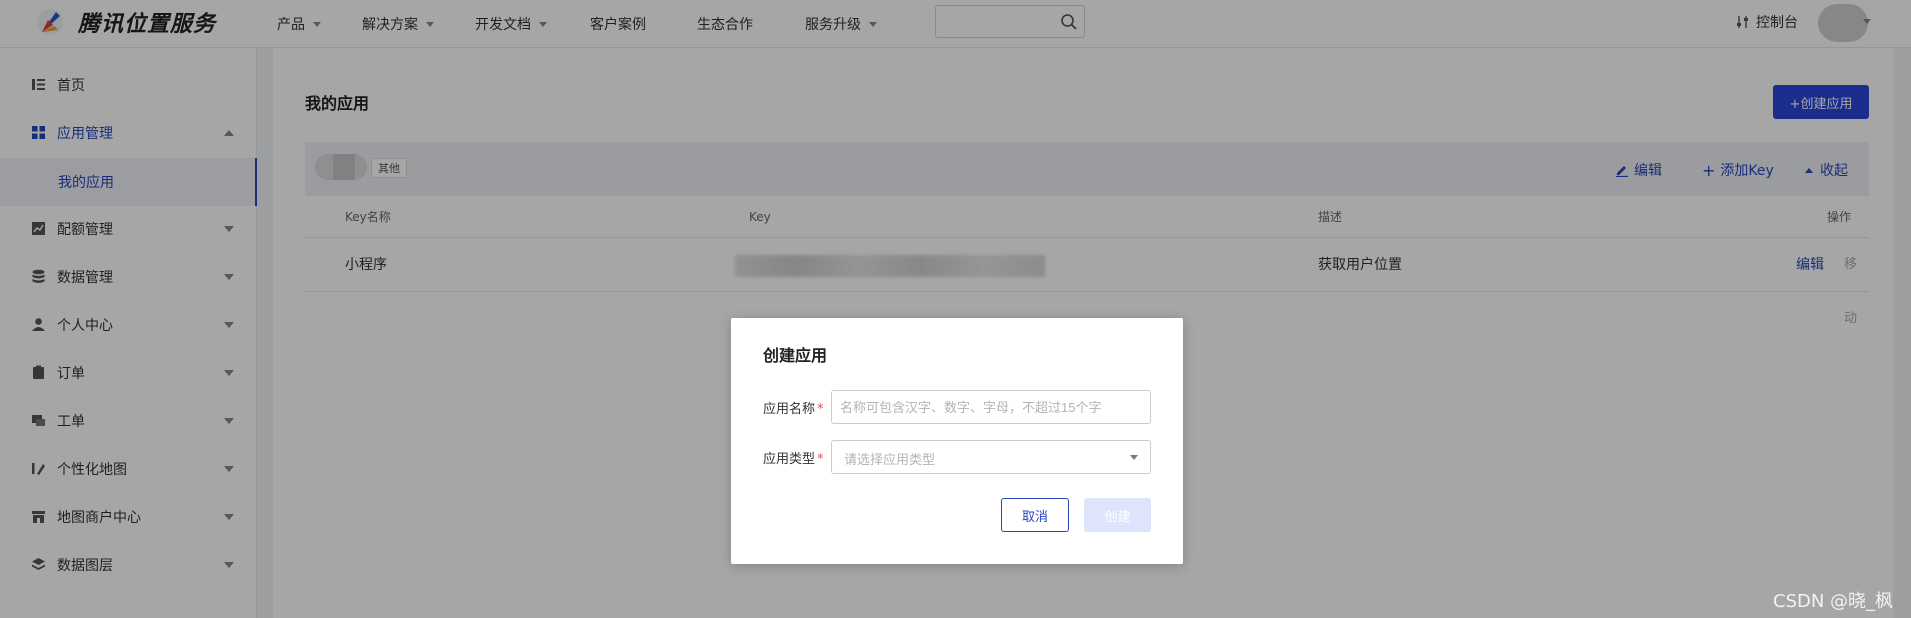 Image resolution: width=1911 pixels, height=618 pixels. What do you see at coordinates (1035, 515) in the screenshot?
I see `cancel-button: 取消` at bounding box center [1035, 515].